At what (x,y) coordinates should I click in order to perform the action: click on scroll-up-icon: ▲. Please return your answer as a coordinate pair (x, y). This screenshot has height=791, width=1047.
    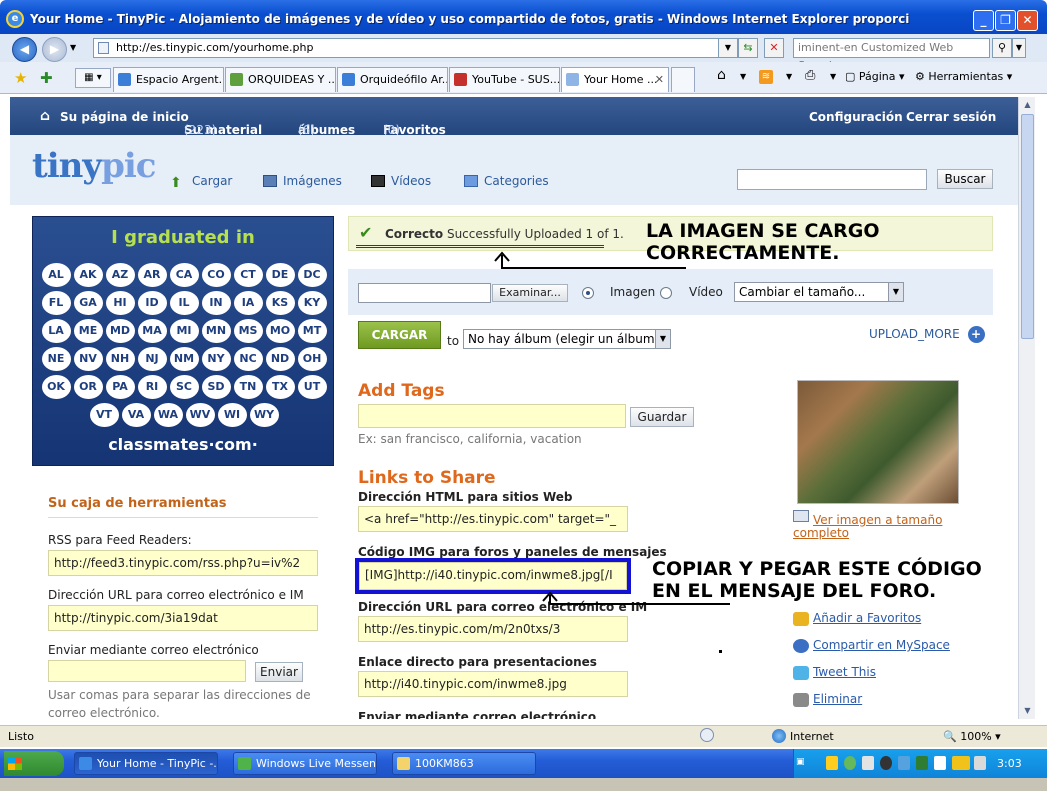
    Looking at the image, I should click on (1027, 105).